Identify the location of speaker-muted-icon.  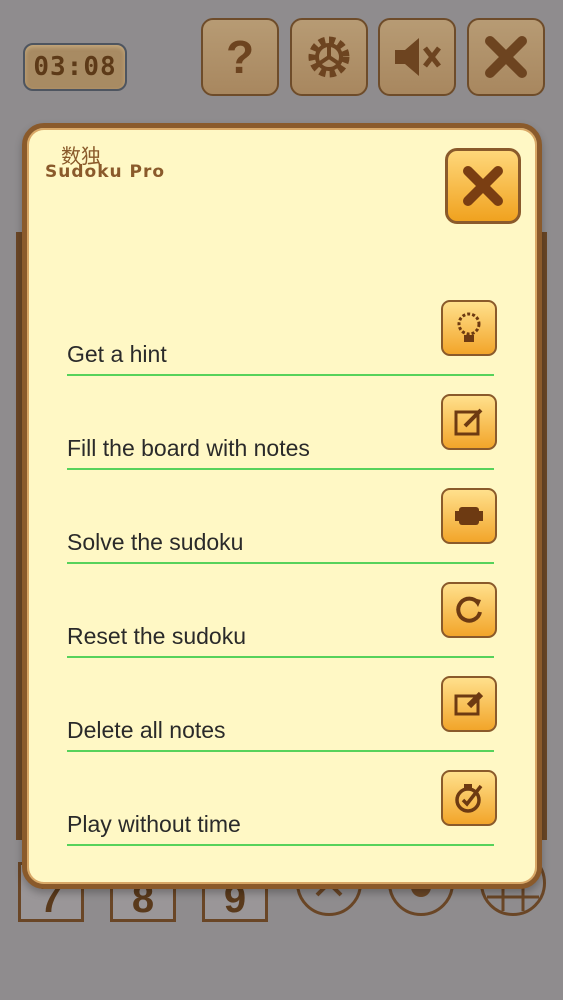
(418, 57).